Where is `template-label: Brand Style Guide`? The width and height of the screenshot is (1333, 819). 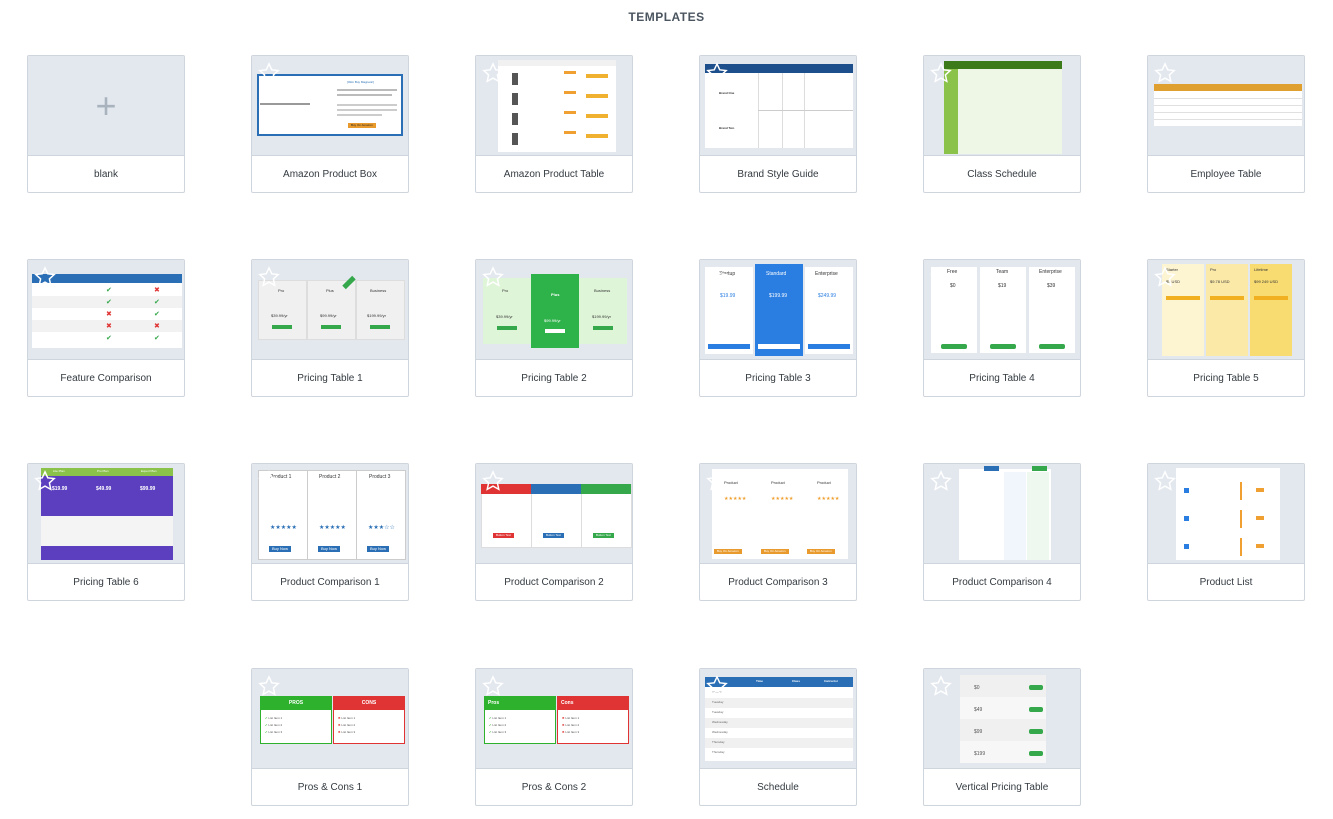 template-label: Brand Style Guide is located at coordinates (778, 174).